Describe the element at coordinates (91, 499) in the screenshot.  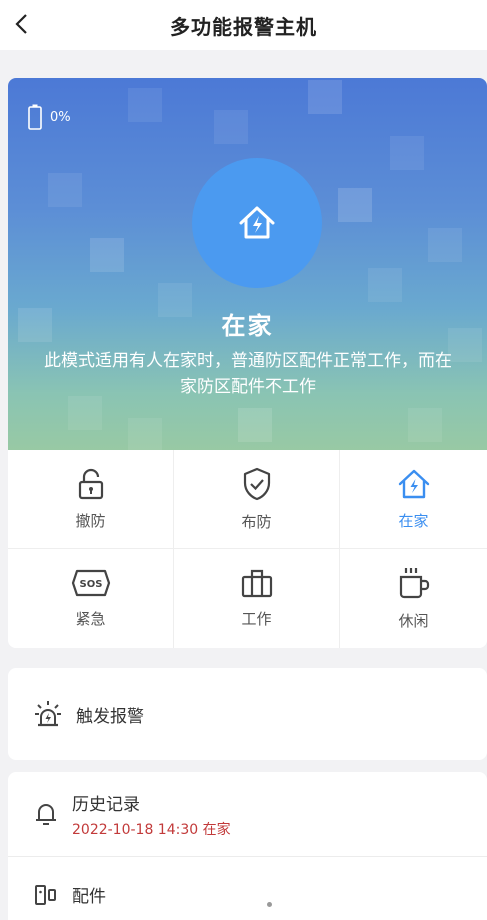
I see `mode-disarm-button: 撤防` at that location.